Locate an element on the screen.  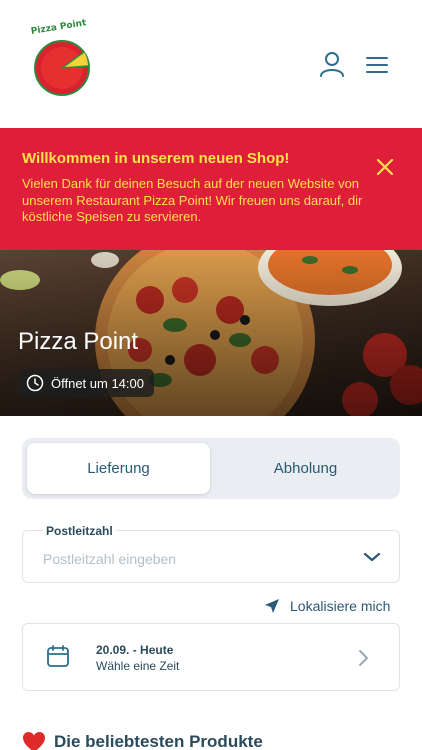
logo: Pizza Point is located at coordinates (61, 60).